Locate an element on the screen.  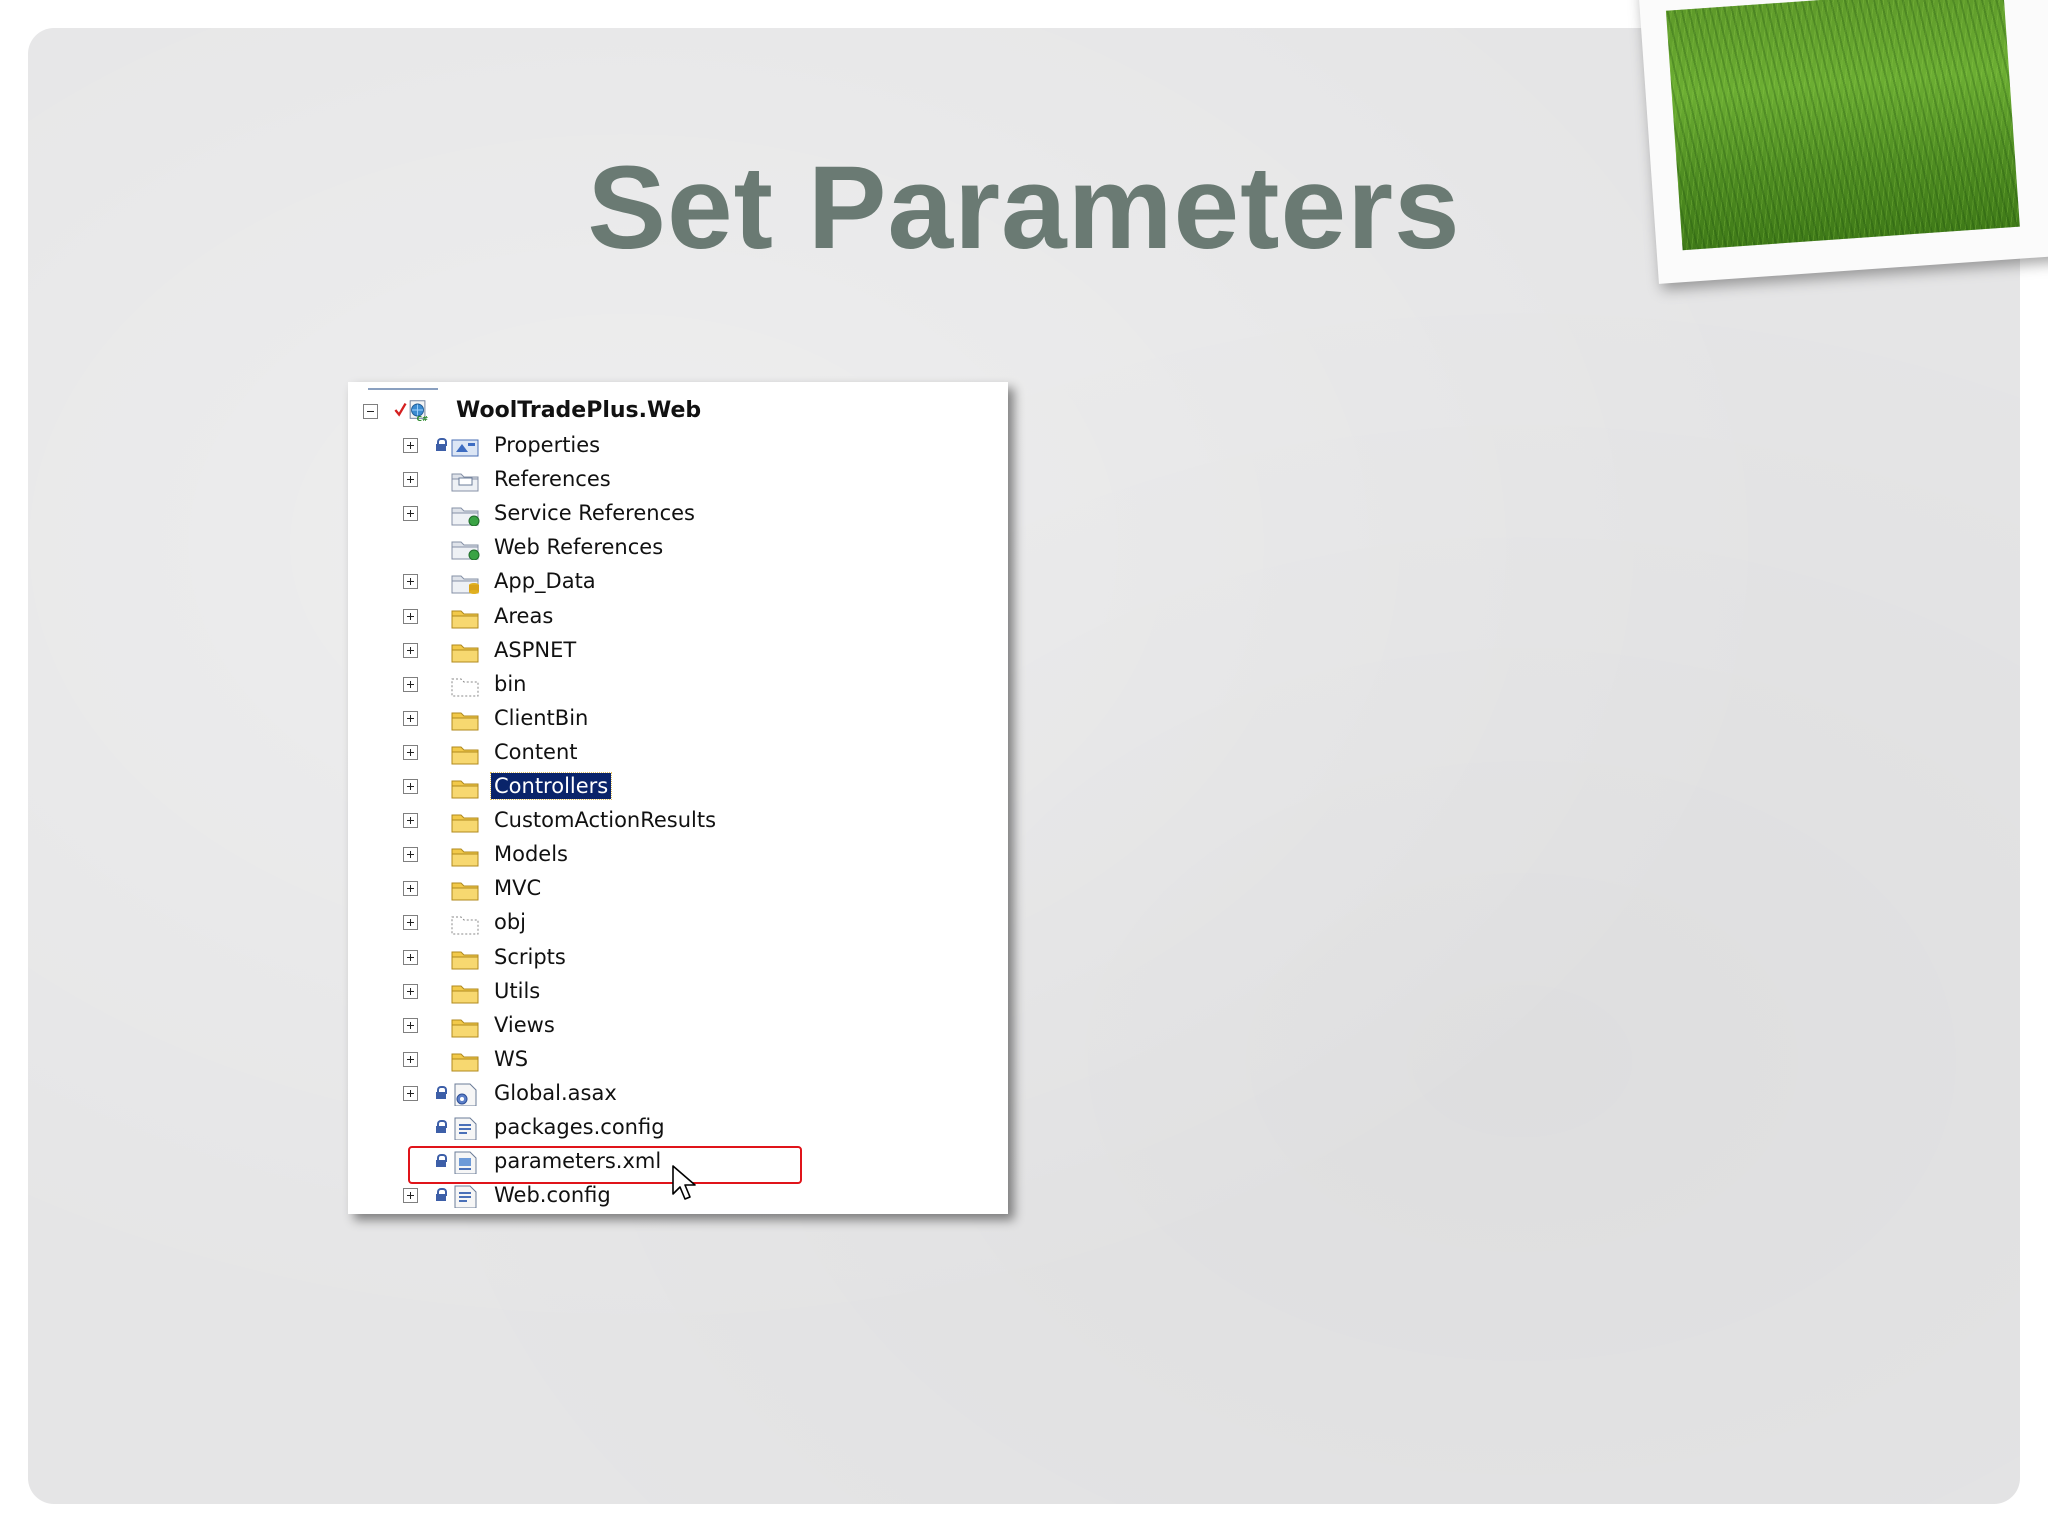
tree-item-label: App_Data is located at coordinates (545, 581).